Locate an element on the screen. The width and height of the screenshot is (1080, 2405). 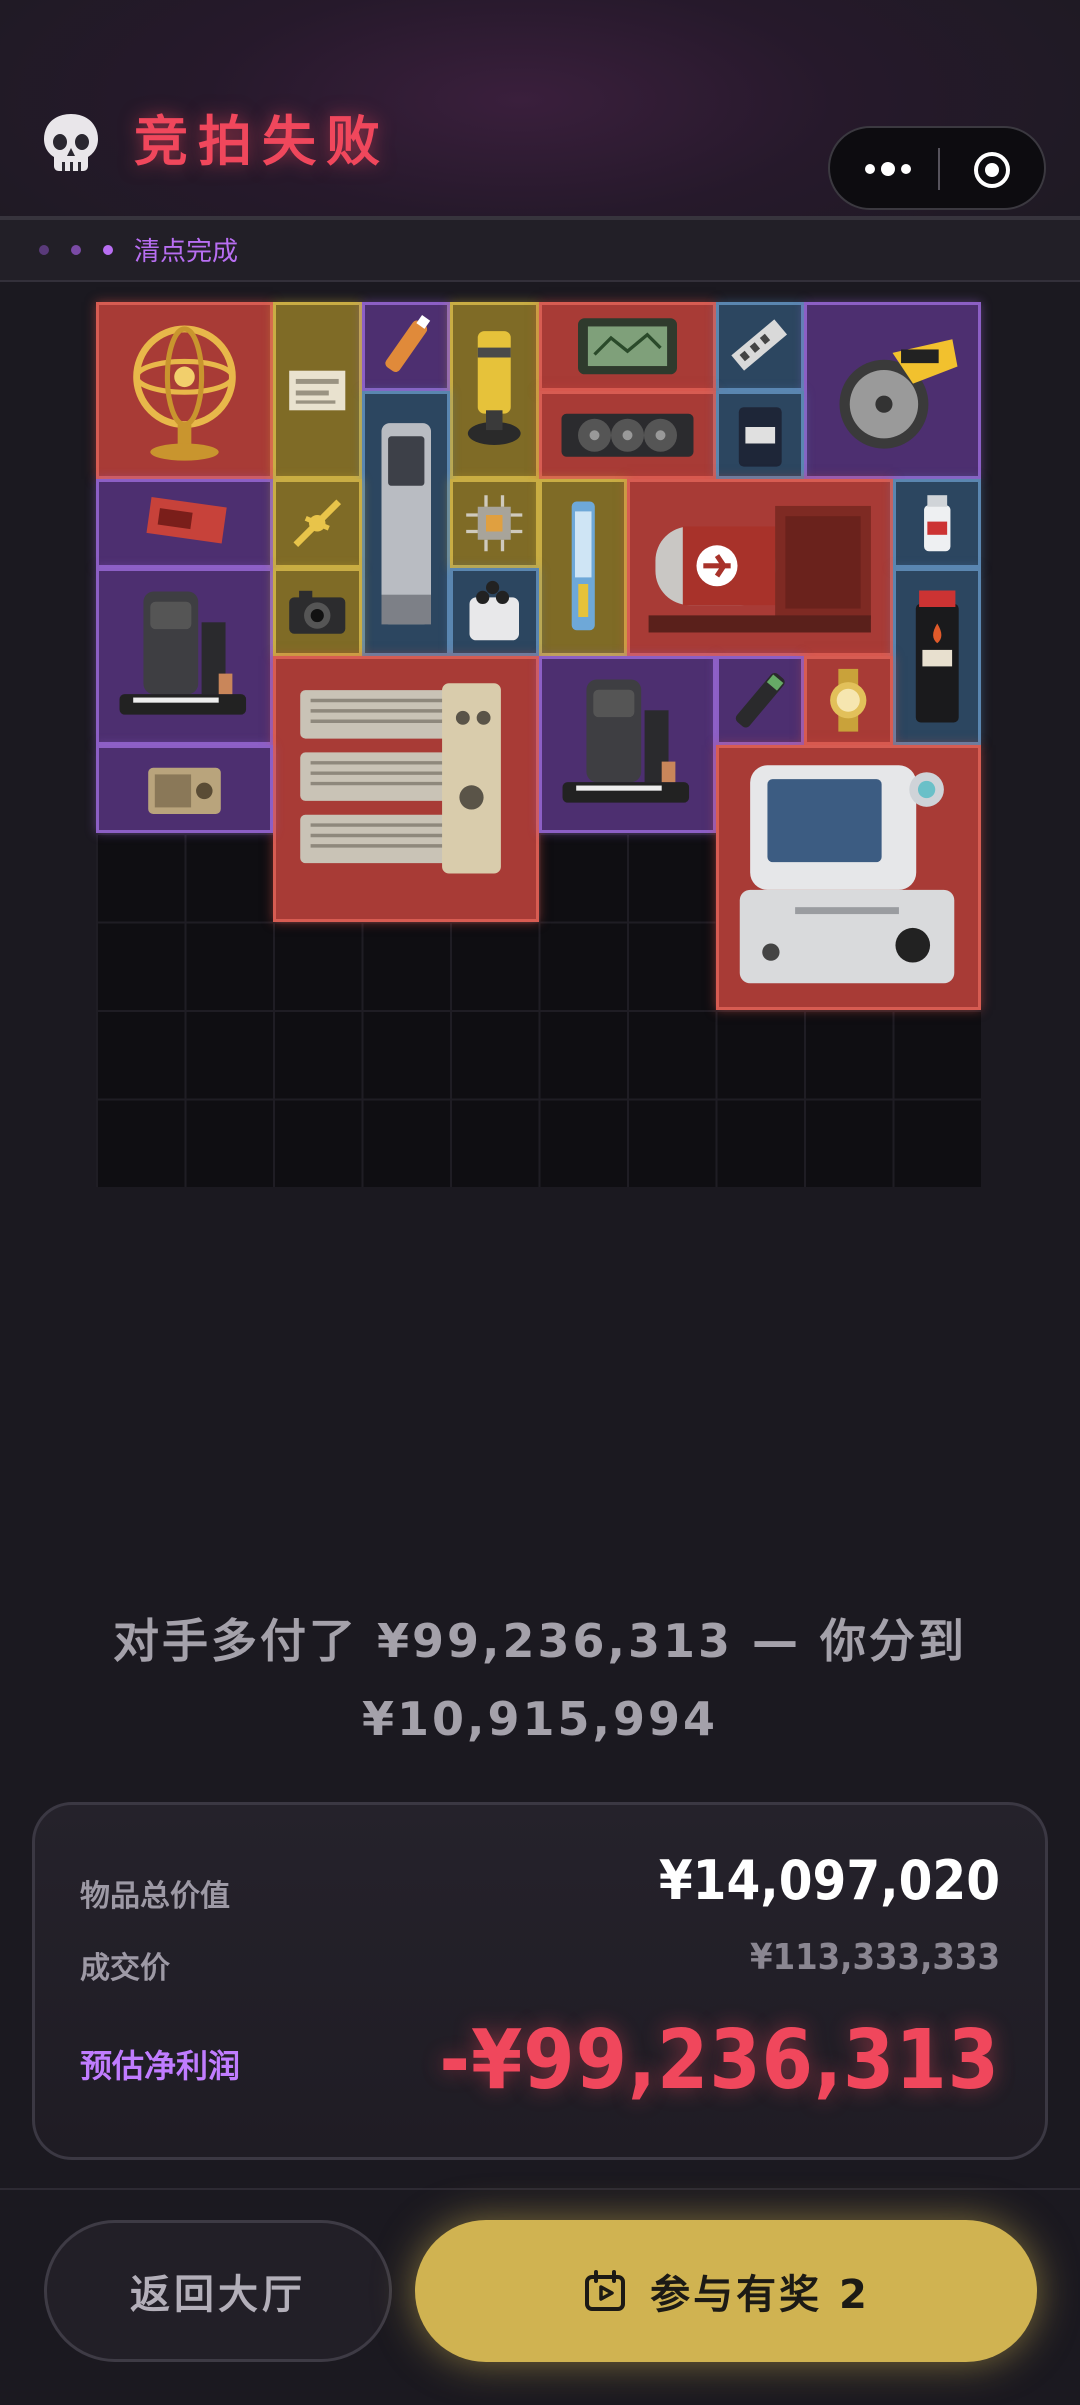
item-power-bank is located at coordinates (405, 523).